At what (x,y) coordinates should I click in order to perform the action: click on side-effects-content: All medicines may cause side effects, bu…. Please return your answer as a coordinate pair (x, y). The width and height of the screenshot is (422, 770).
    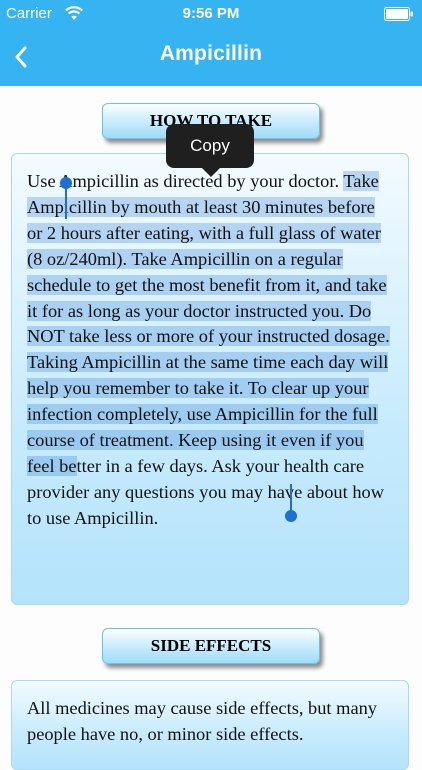
    Looking at the image, I should click on (210, 725).